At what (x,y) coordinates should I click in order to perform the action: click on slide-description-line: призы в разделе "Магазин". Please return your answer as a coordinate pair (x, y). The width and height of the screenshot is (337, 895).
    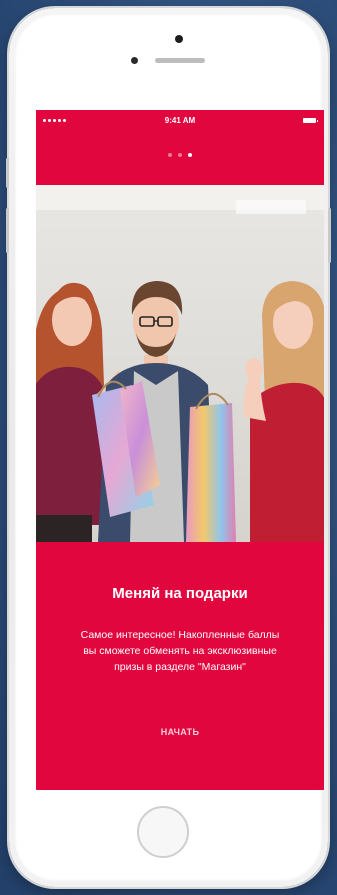
    Looking at the image, I should click on (180, 667).